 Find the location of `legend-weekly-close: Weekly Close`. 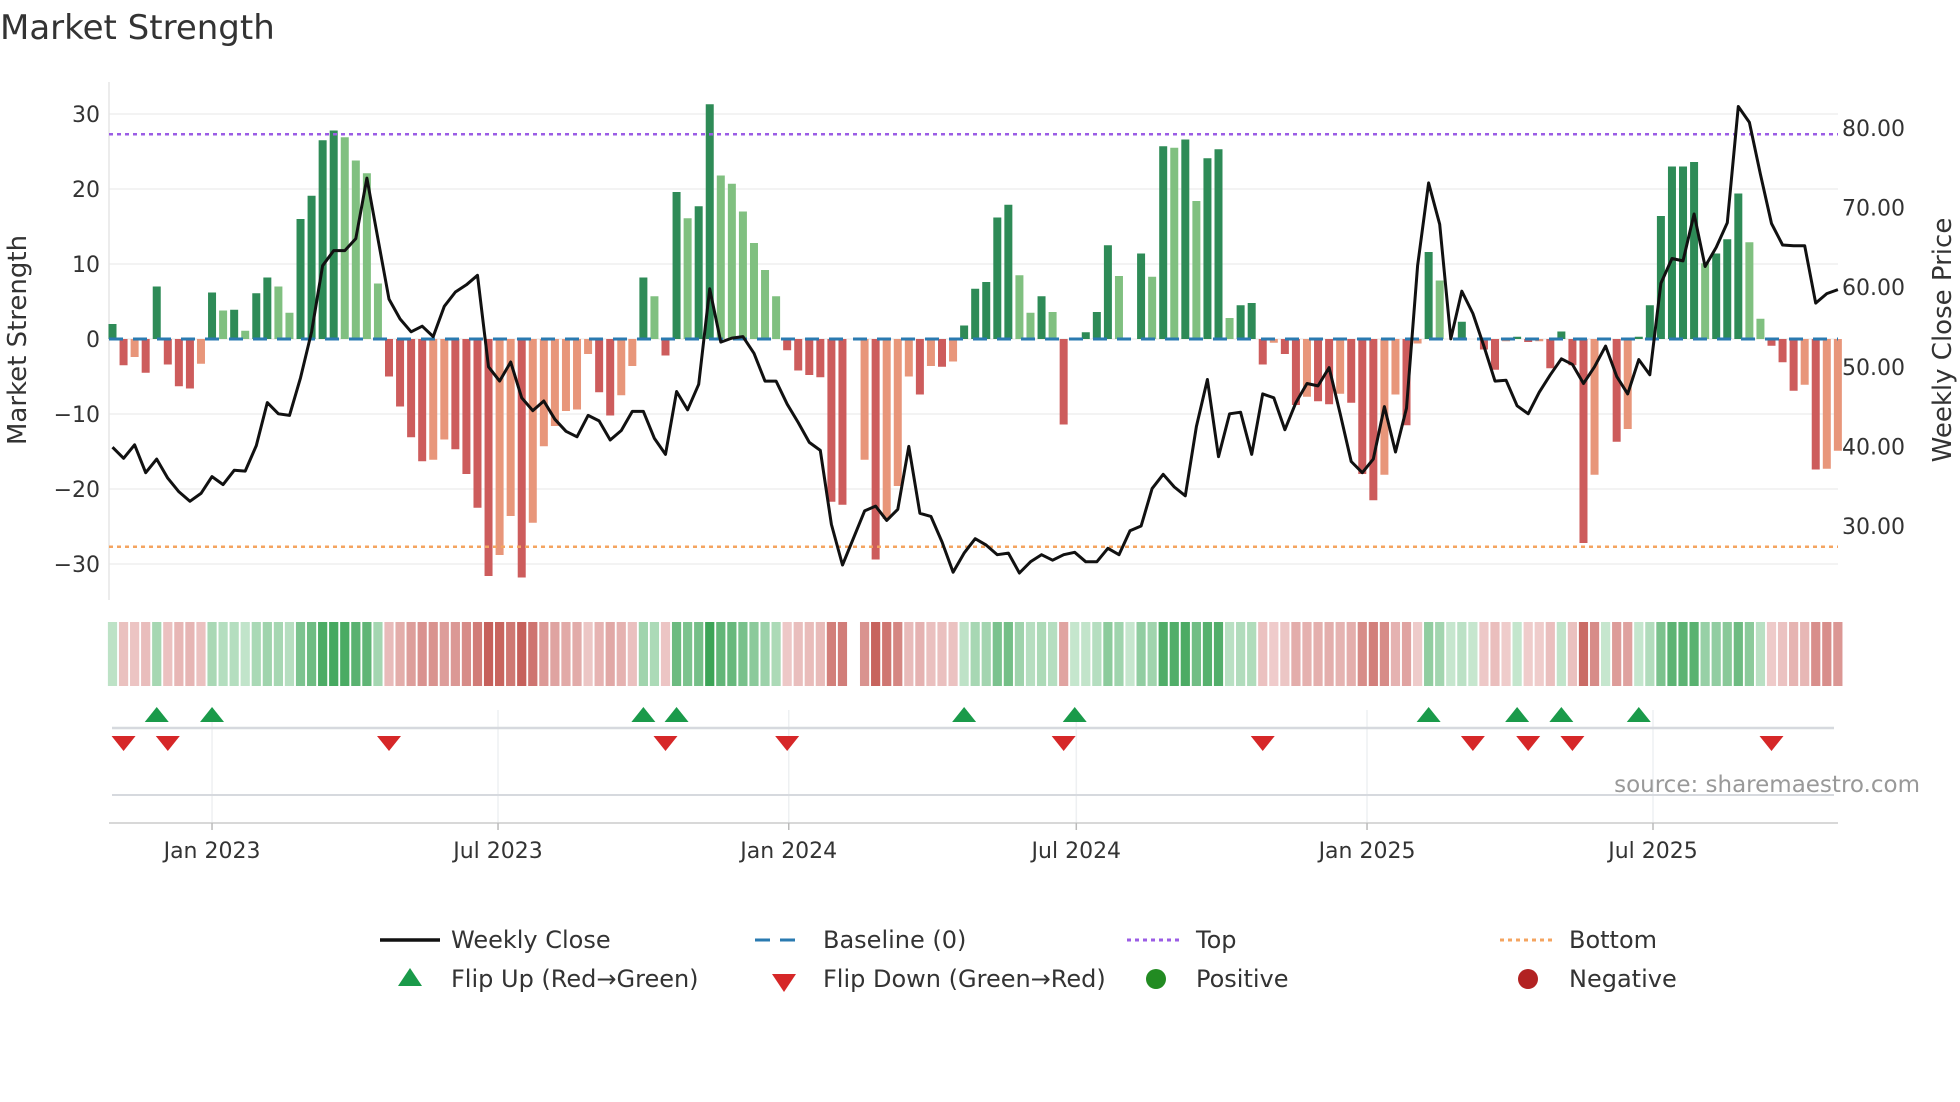

legend-weekly-close: Weekly Close is located at coordinates (495, 940).